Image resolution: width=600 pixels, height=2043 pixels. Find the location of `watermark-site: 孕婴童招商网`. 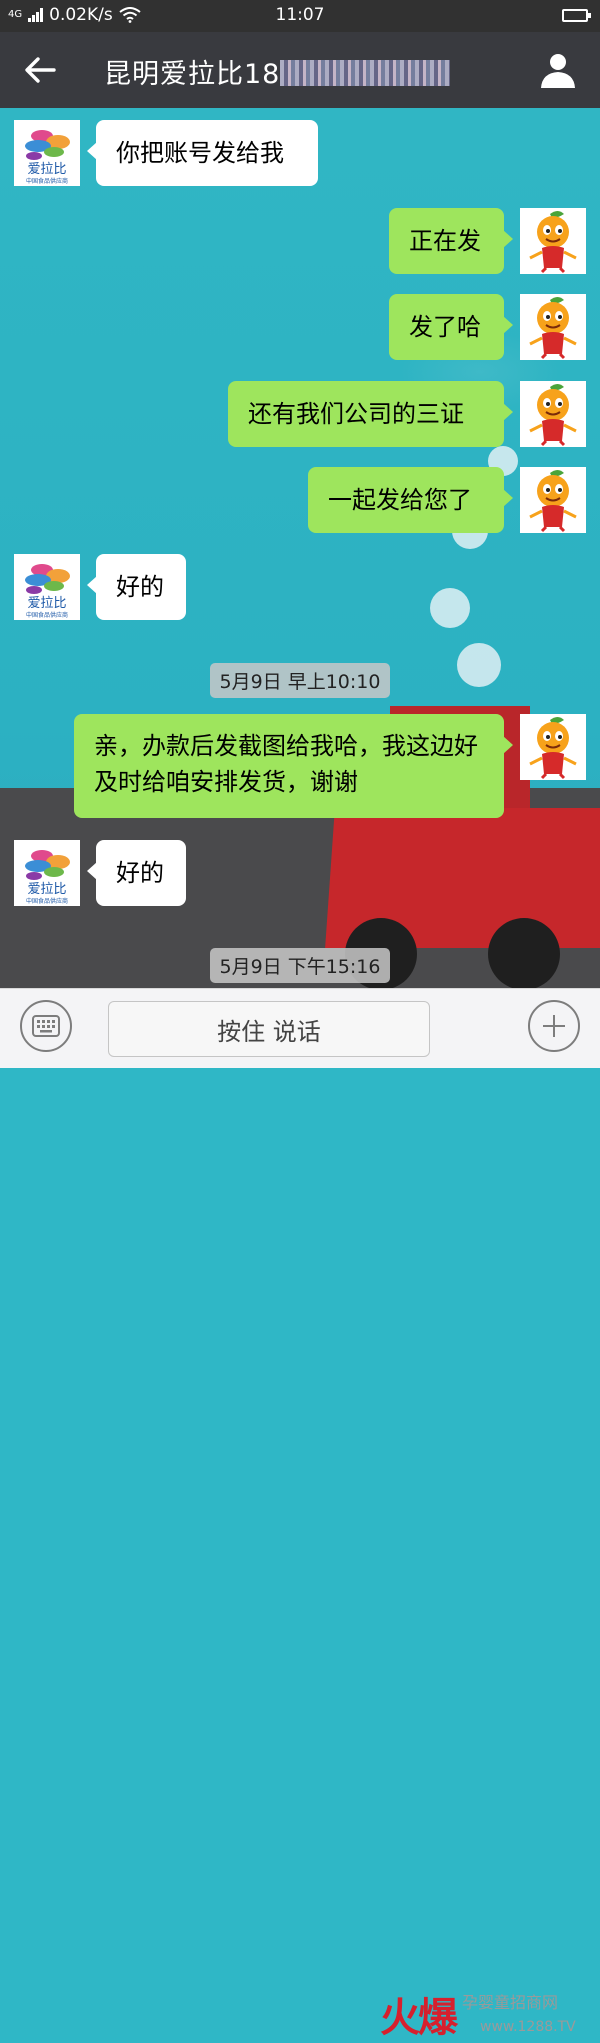

watermark-site: 孕婴童招商网 is located at coordinates (510, 2002).